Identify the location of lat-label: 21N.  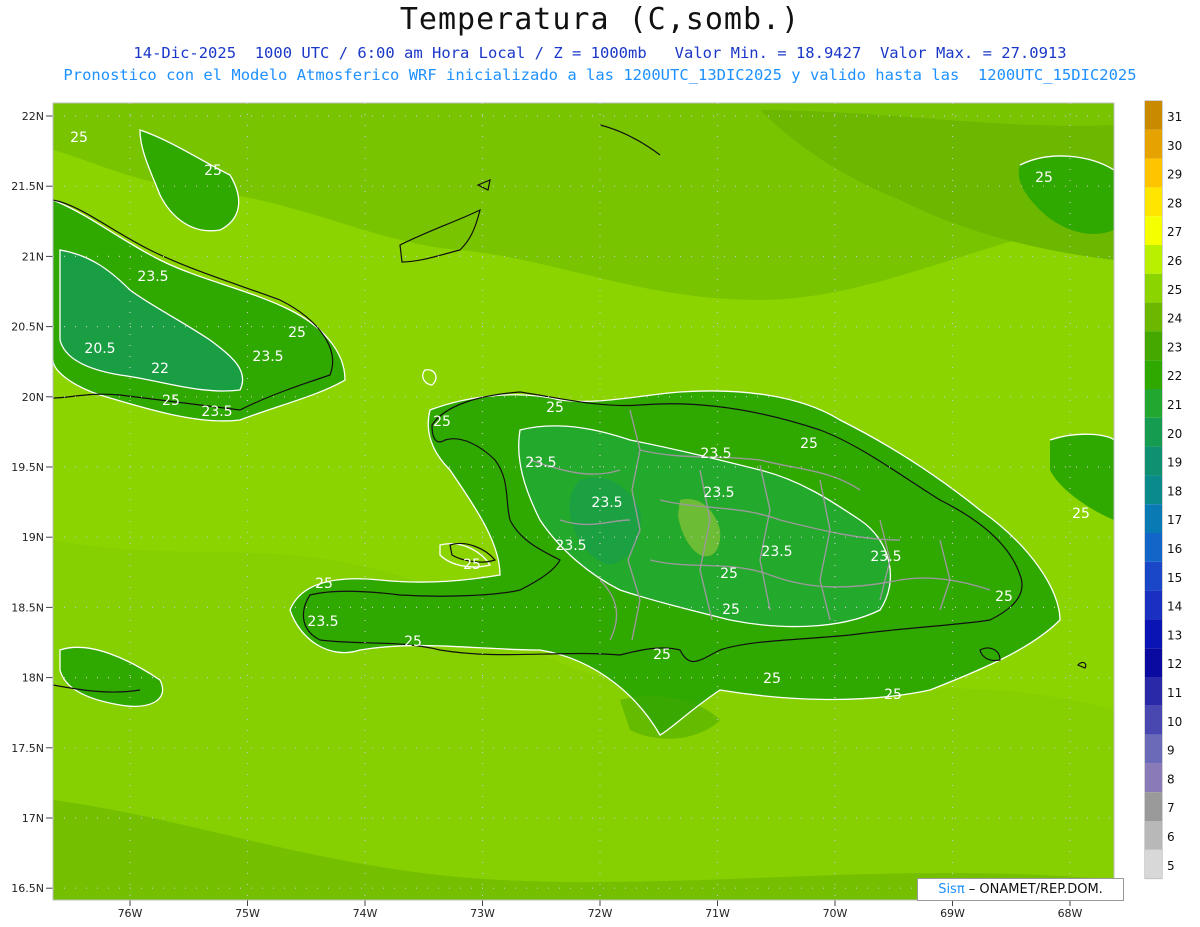
(33, 256).